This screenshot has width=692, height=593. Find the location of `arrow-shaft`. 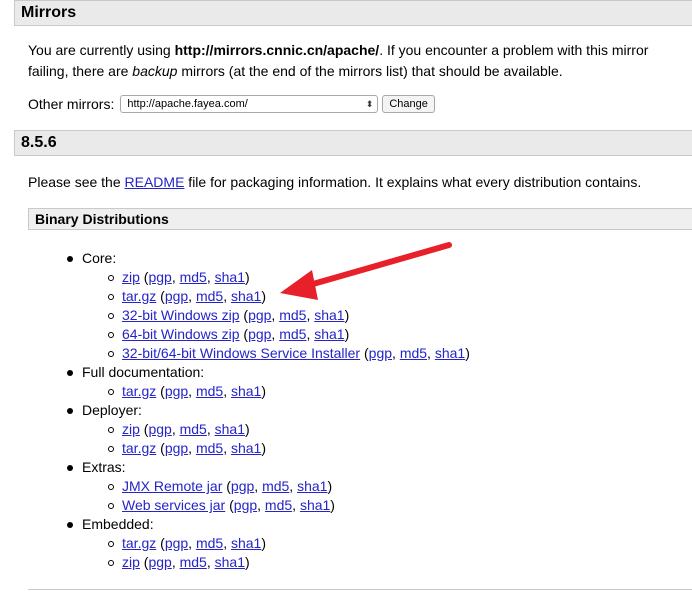

arrow-shaft is located at coordinates (377, 265).